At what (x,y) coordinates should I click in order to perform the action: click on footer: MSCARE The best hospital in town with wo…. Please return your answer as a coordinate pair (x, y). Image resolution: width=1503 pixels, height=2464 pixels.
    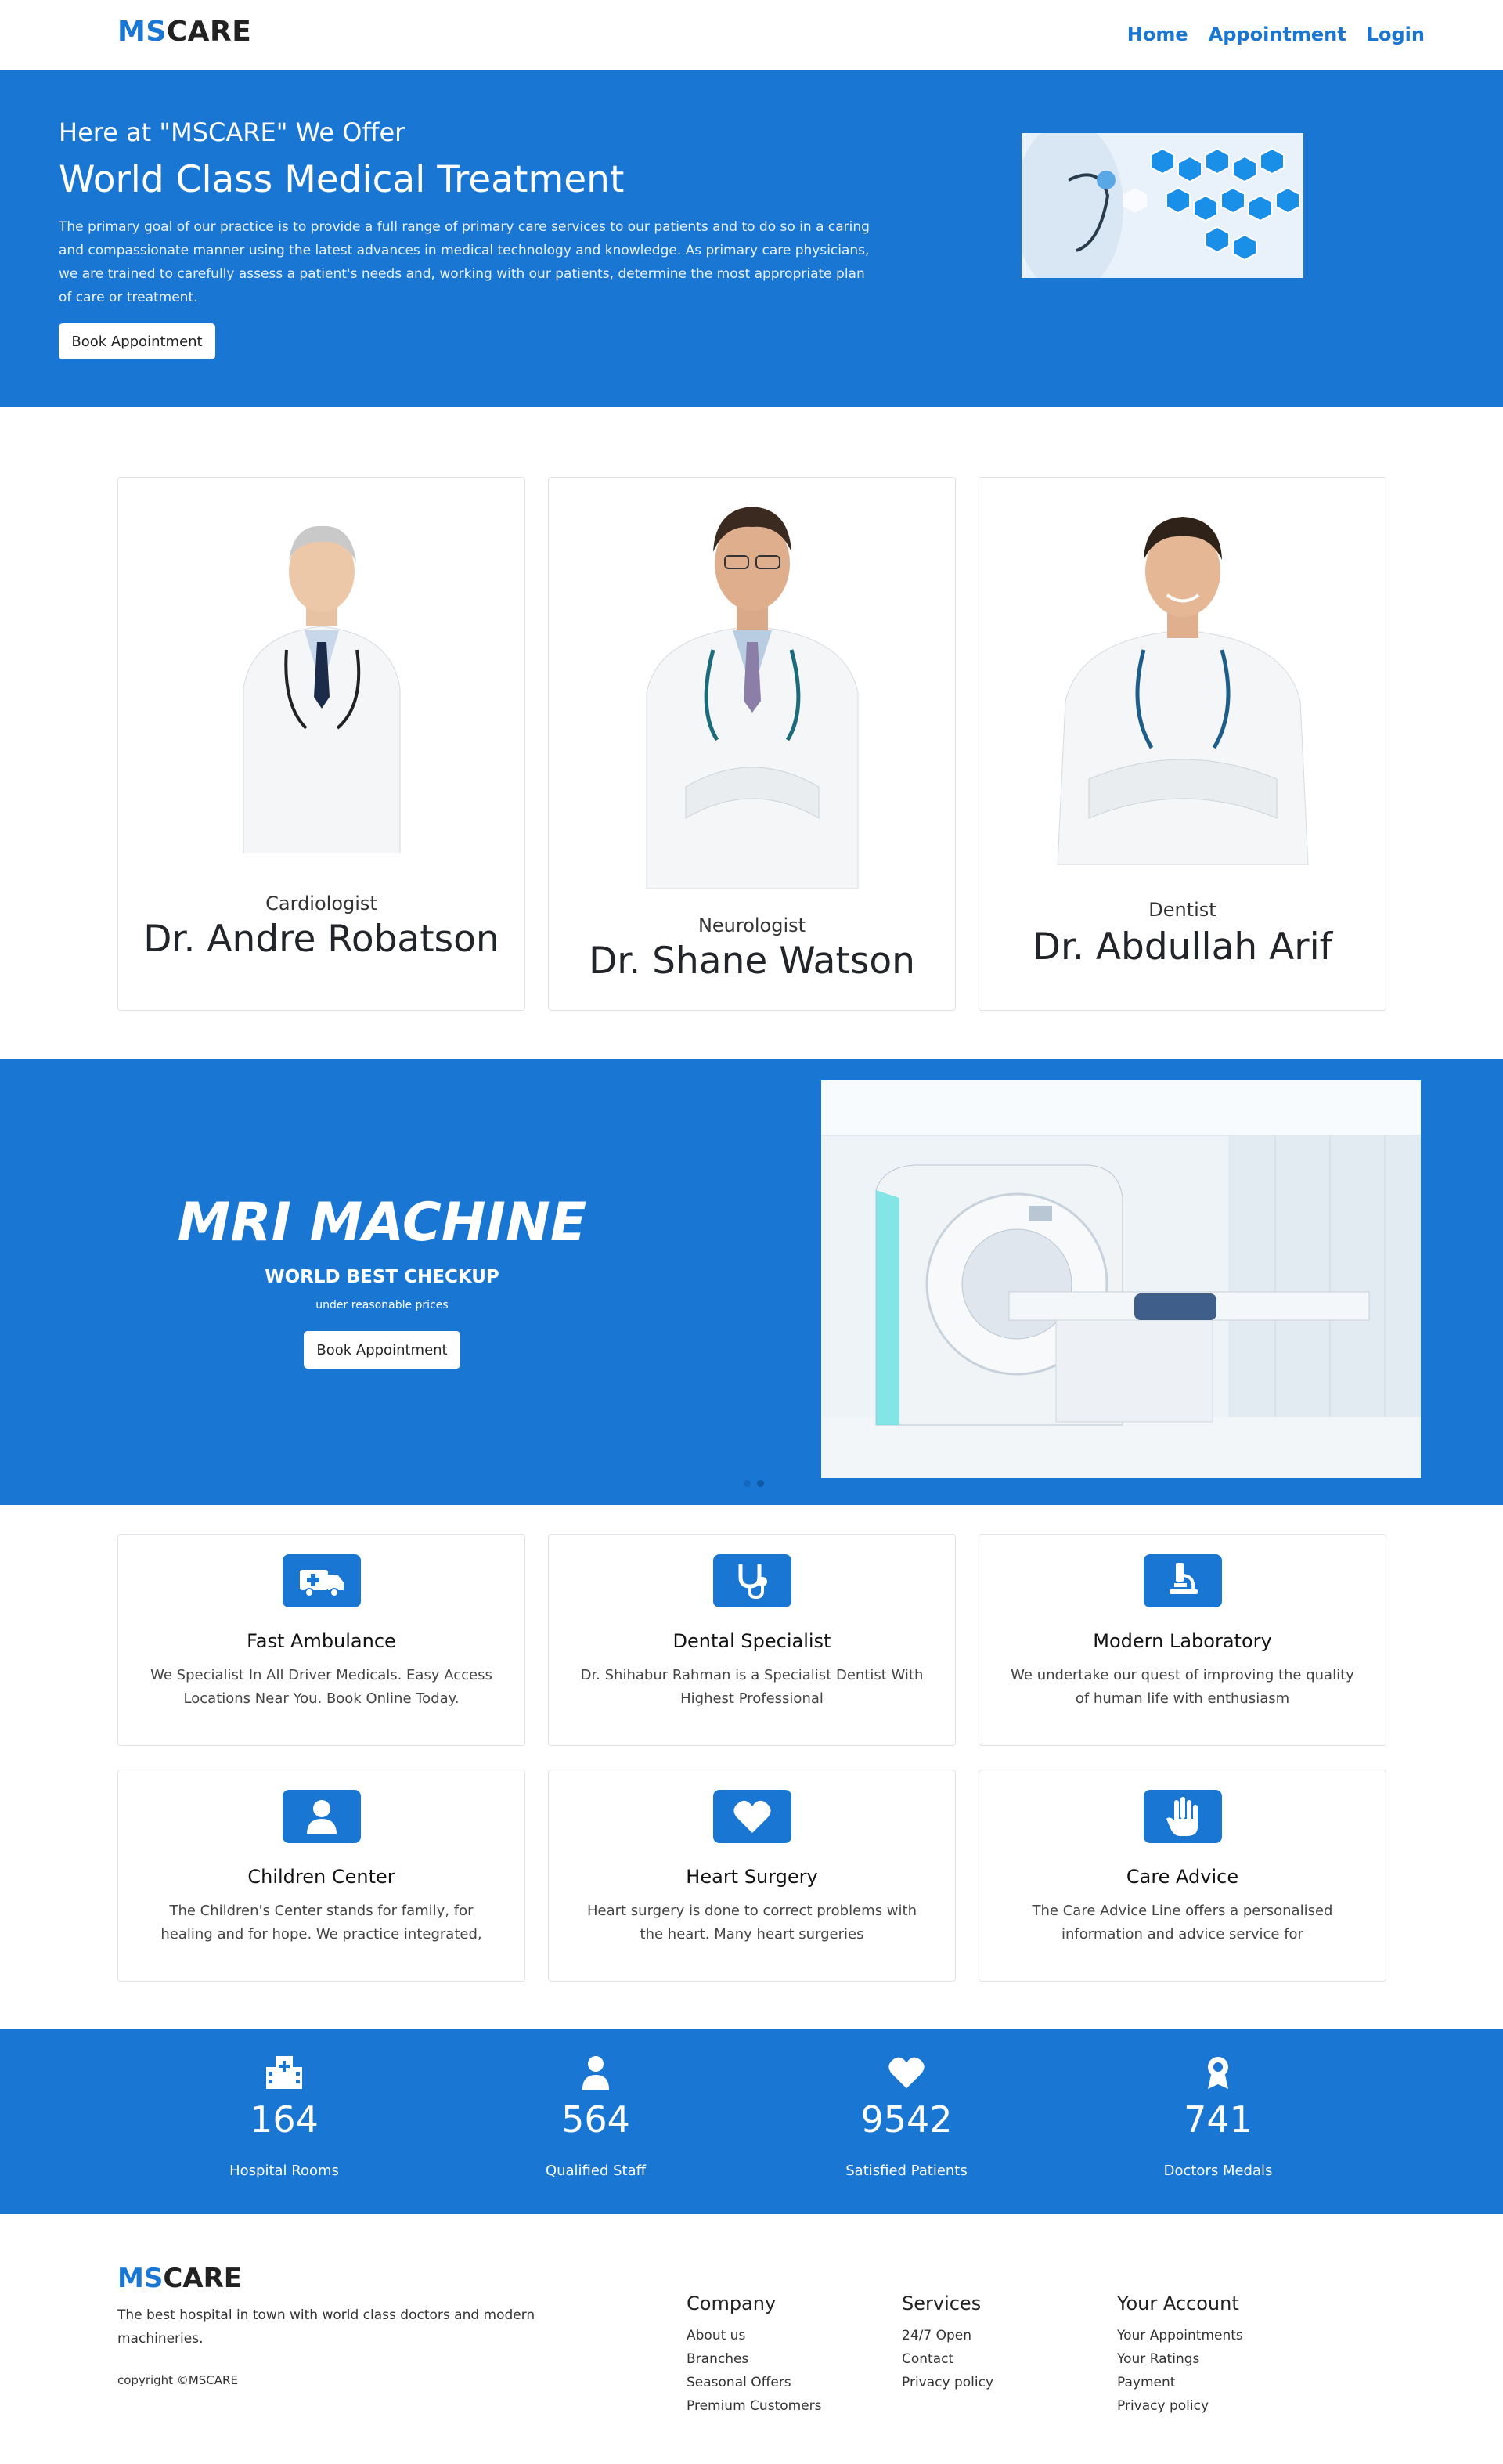
    Looking at the image, I should click on (751, 2339).